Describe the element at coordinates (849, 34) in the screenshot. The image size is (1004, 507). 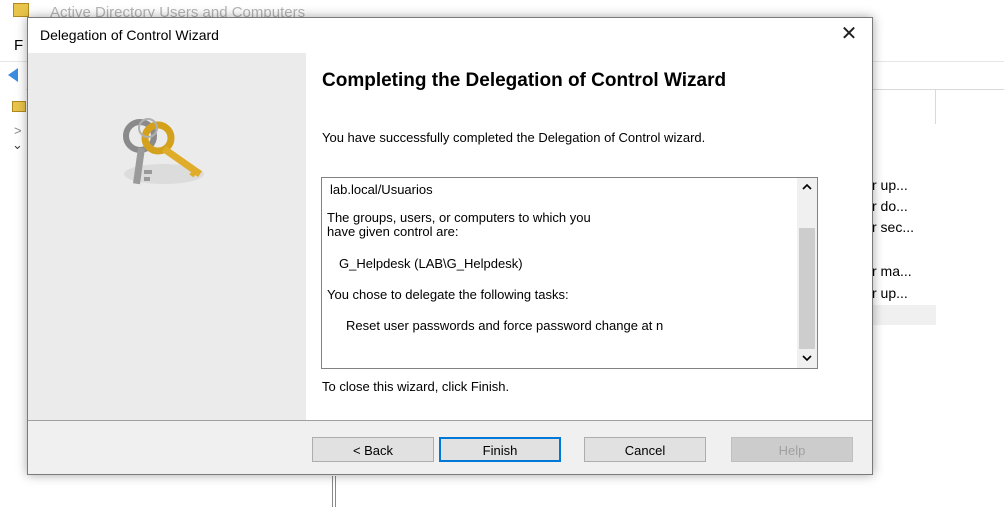
I see `close-icon: ✕` at that location.